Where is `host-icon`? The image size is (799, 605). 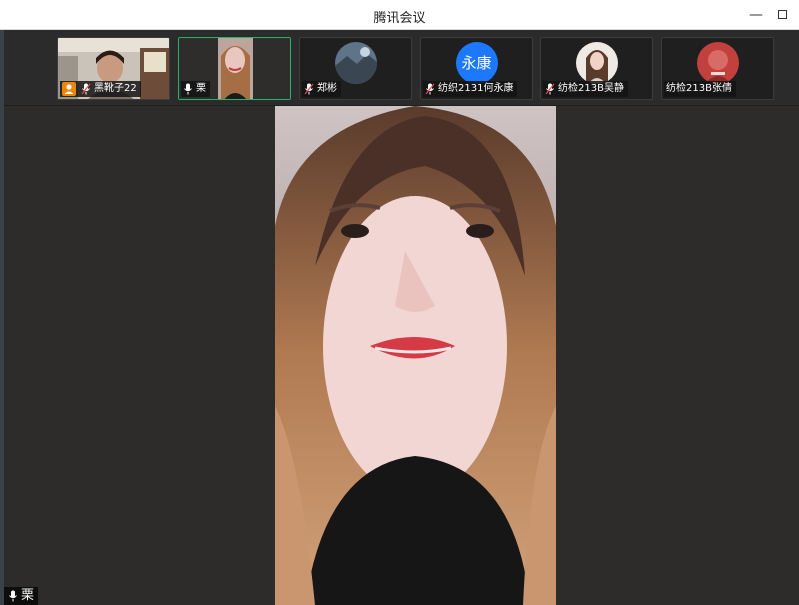
host-icon is located at coordinates (69, 89).